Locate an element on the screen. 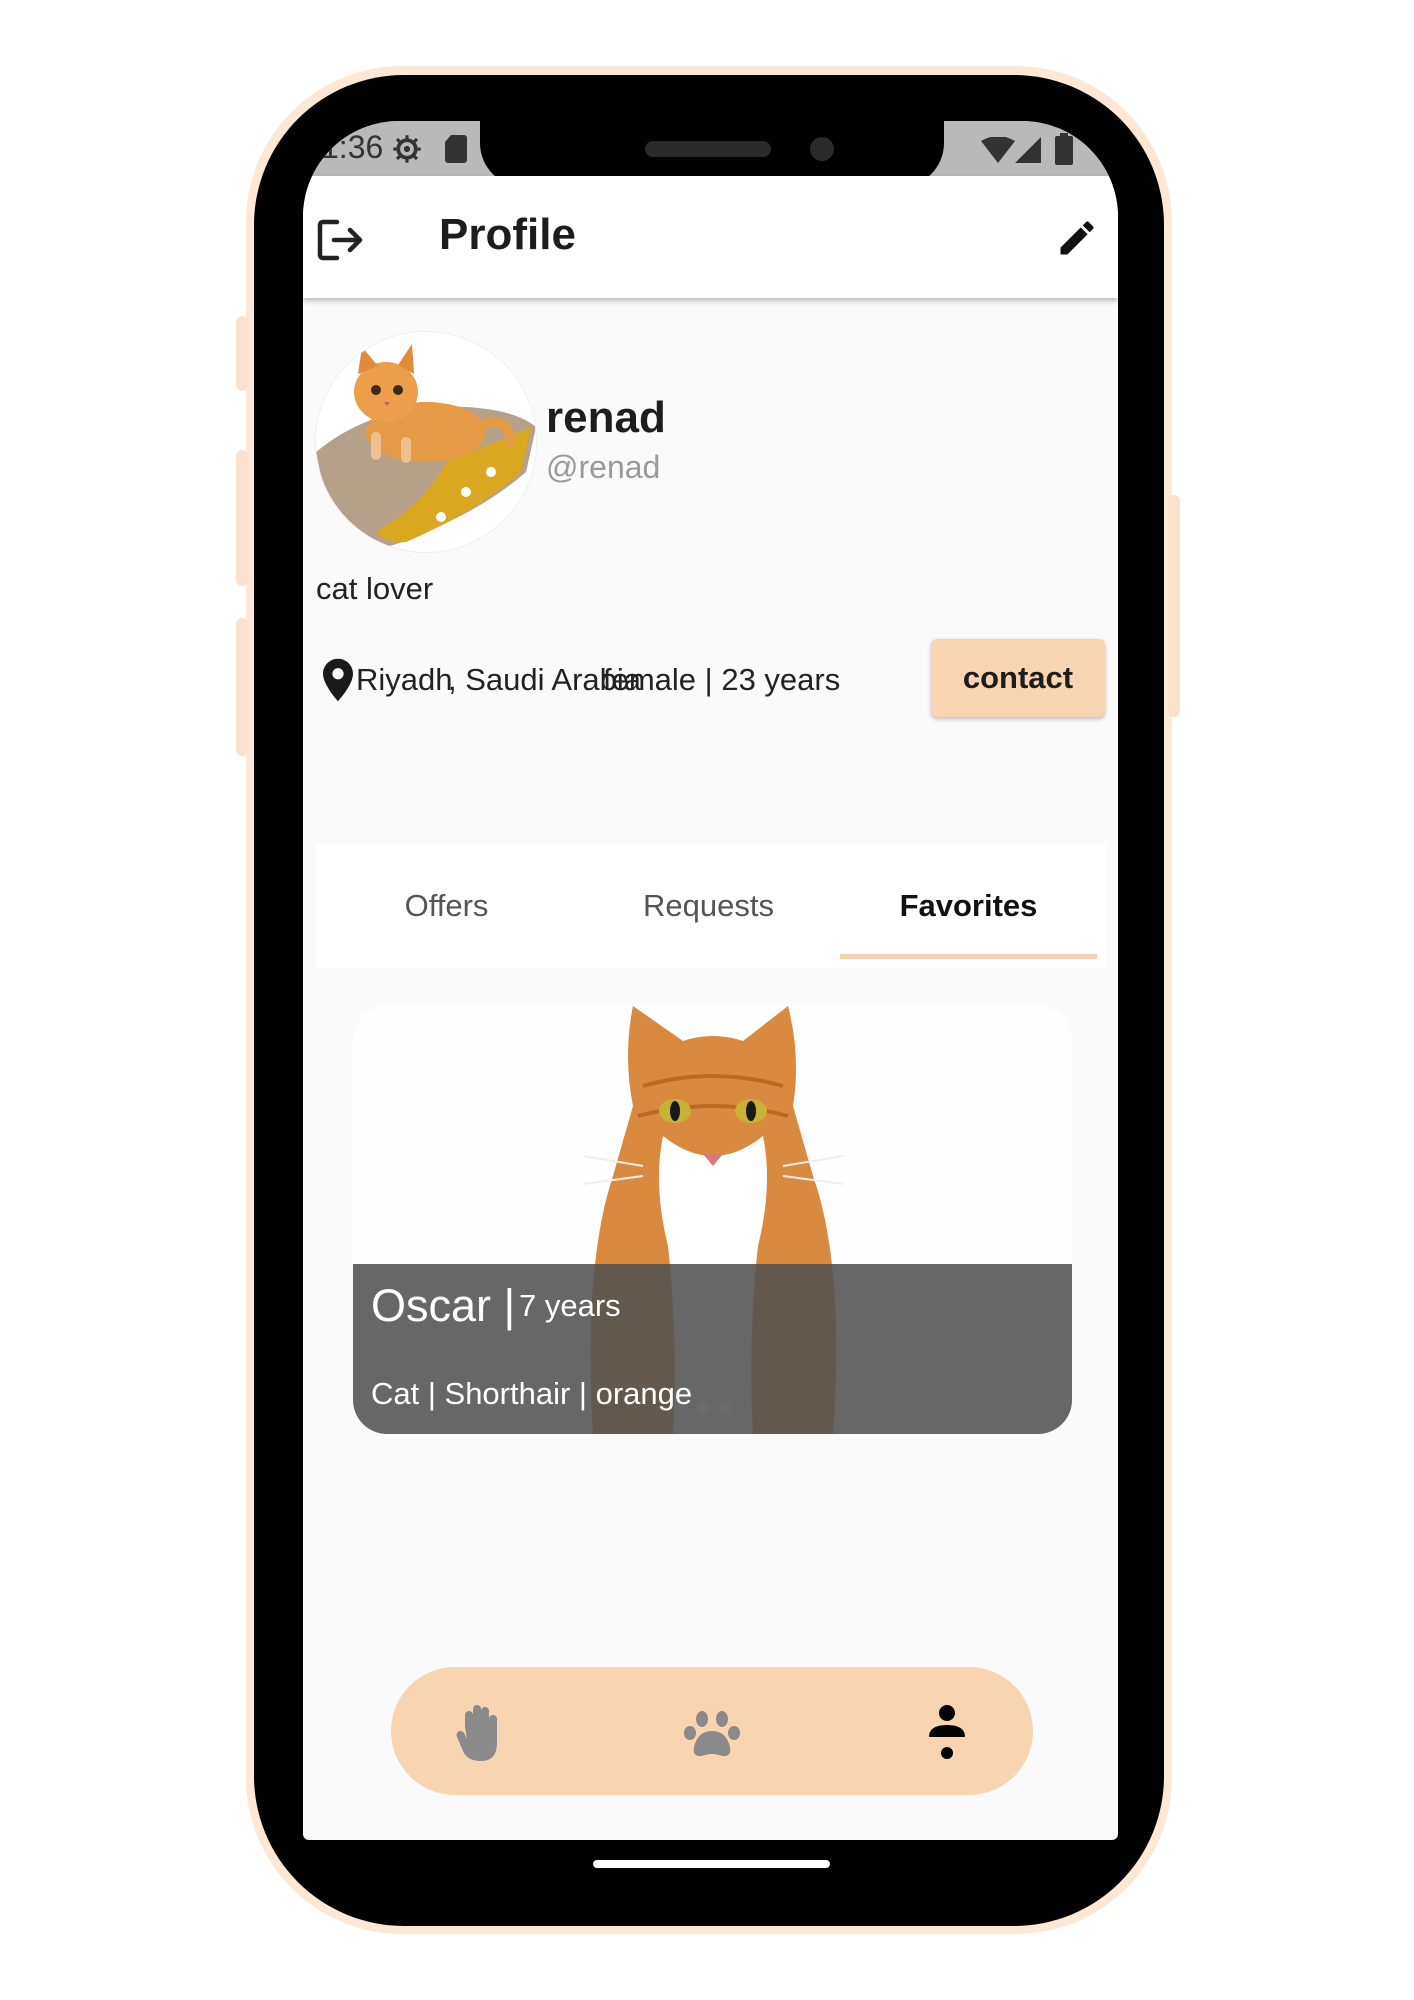  status-time: 1:36 is located at coordinates (352, 147).